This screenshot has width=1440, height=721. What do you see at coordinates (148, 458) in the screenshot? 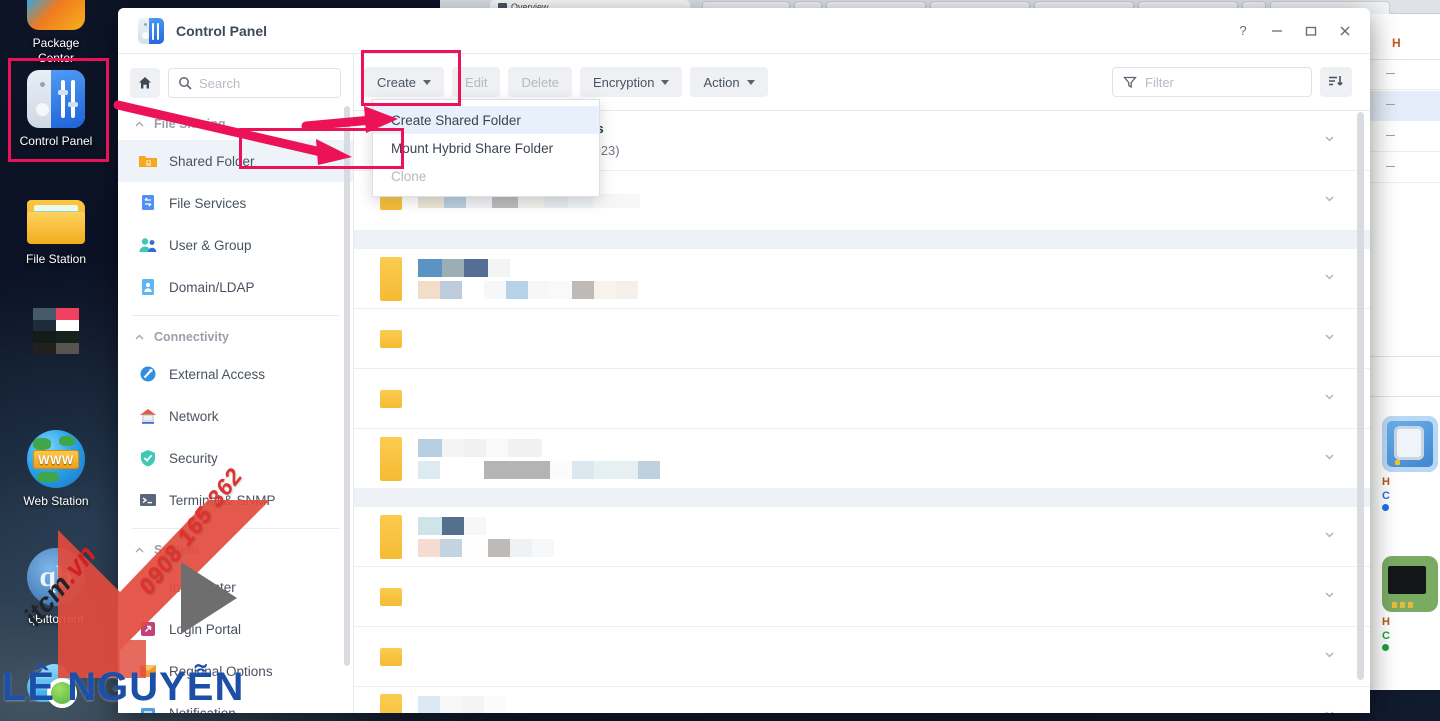
I see `security-icon` at bounding box center [148, 458].